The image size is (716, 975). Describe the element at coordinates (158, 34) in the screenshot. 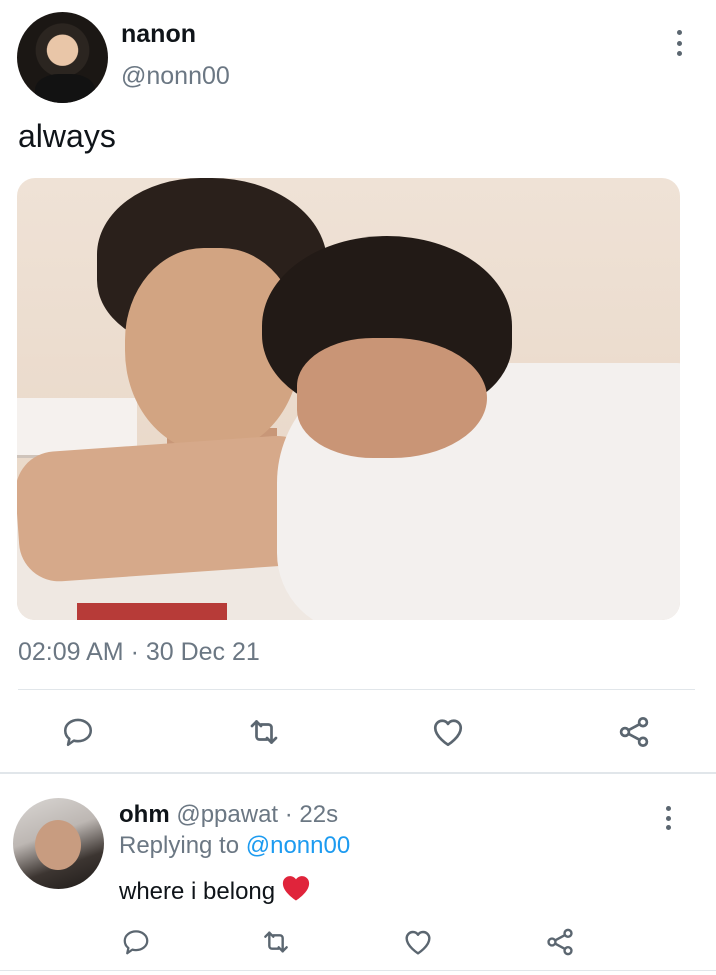

I see `display-name: nanon` at that location.